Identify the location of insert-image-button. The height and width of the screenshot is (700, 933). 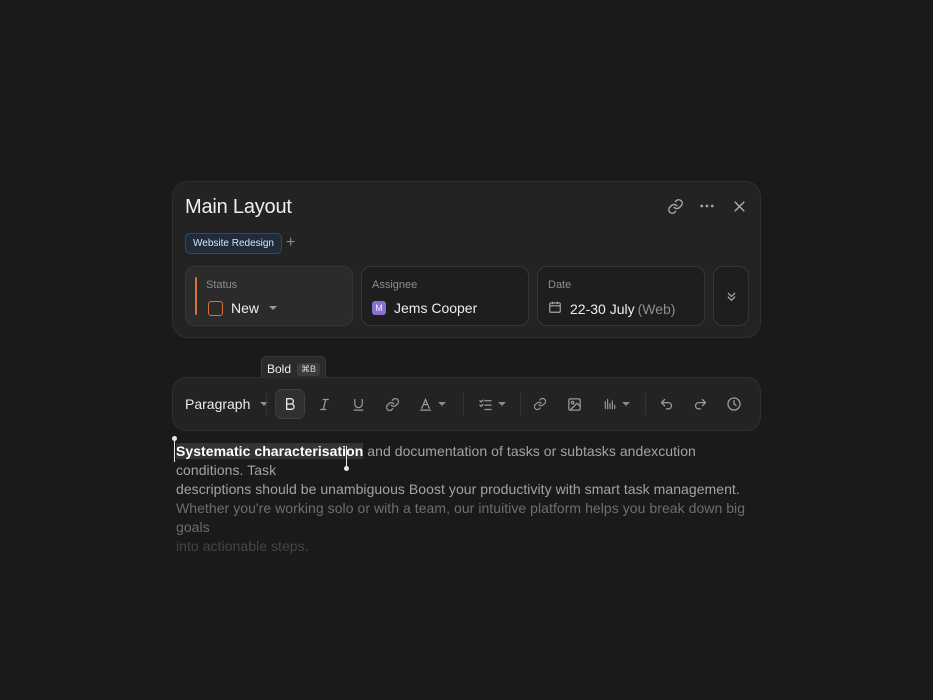
(574, 404).